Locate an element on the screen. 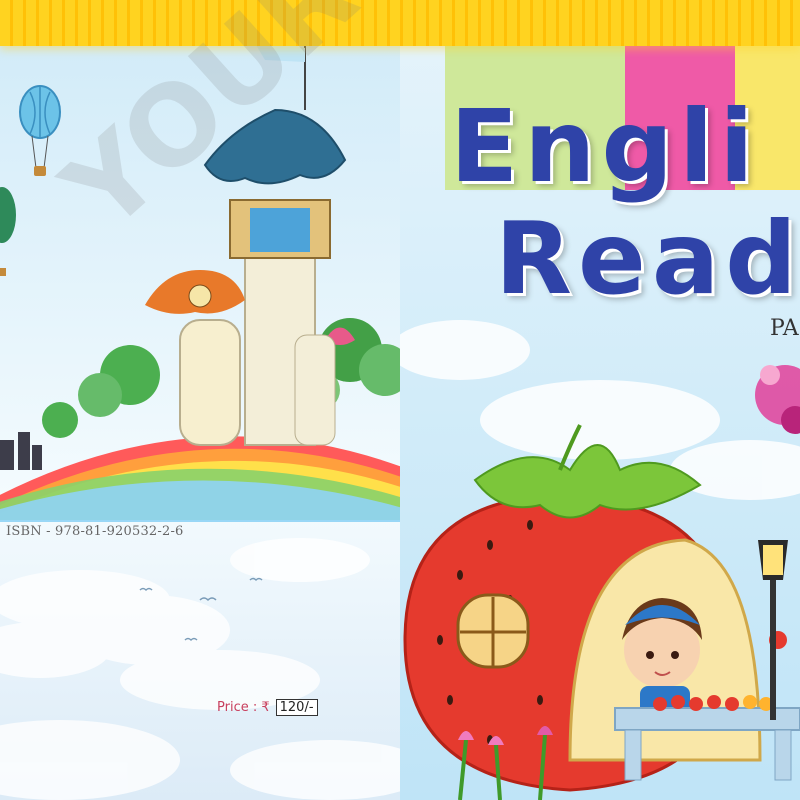 The width and height of the screenshot is (800, 800). rainbow-hill is located at coordinates (200, 479).